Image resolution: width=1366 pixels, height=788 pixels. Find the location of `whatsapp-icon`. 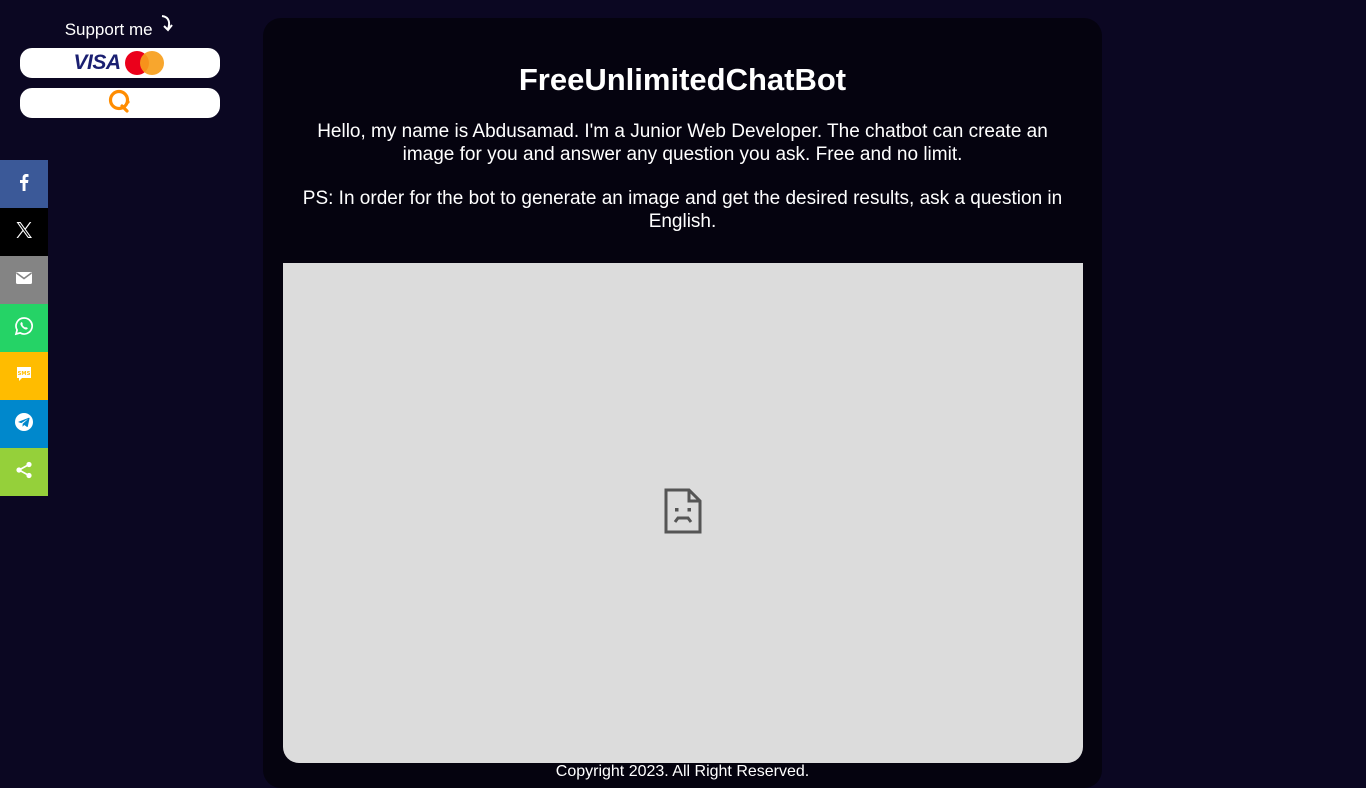

whatsapp-icon is located at coordinates (24, 328).